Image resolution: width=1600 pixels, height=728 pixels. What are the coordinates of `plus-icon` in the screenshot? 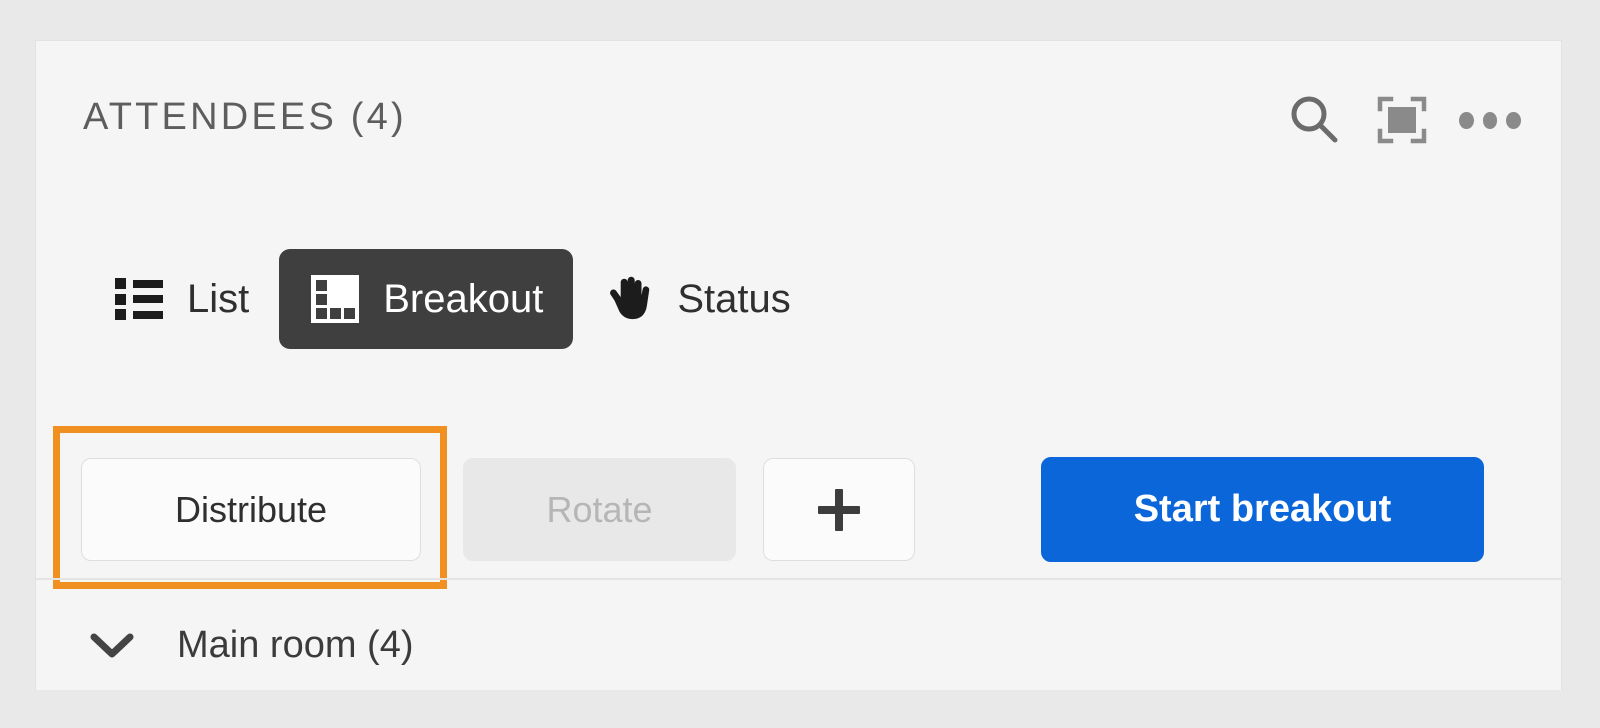 It's located at (839, 509).